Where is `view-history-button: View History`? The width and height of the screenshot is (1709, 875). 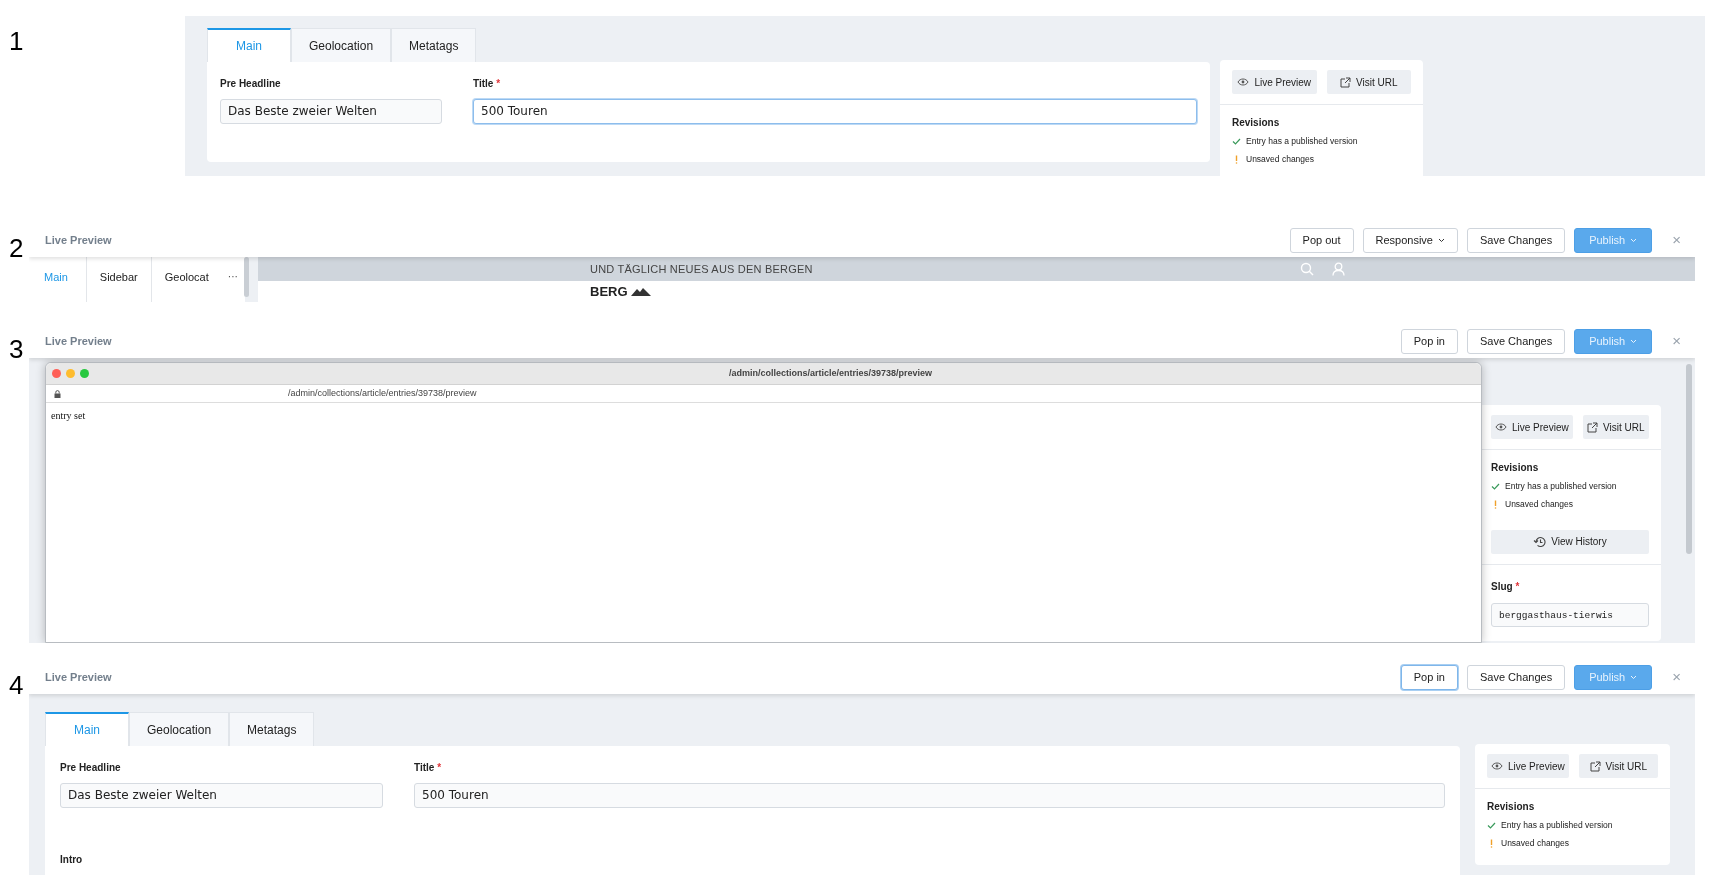 view-history-button: View History is located at coordinates (1570, 541).